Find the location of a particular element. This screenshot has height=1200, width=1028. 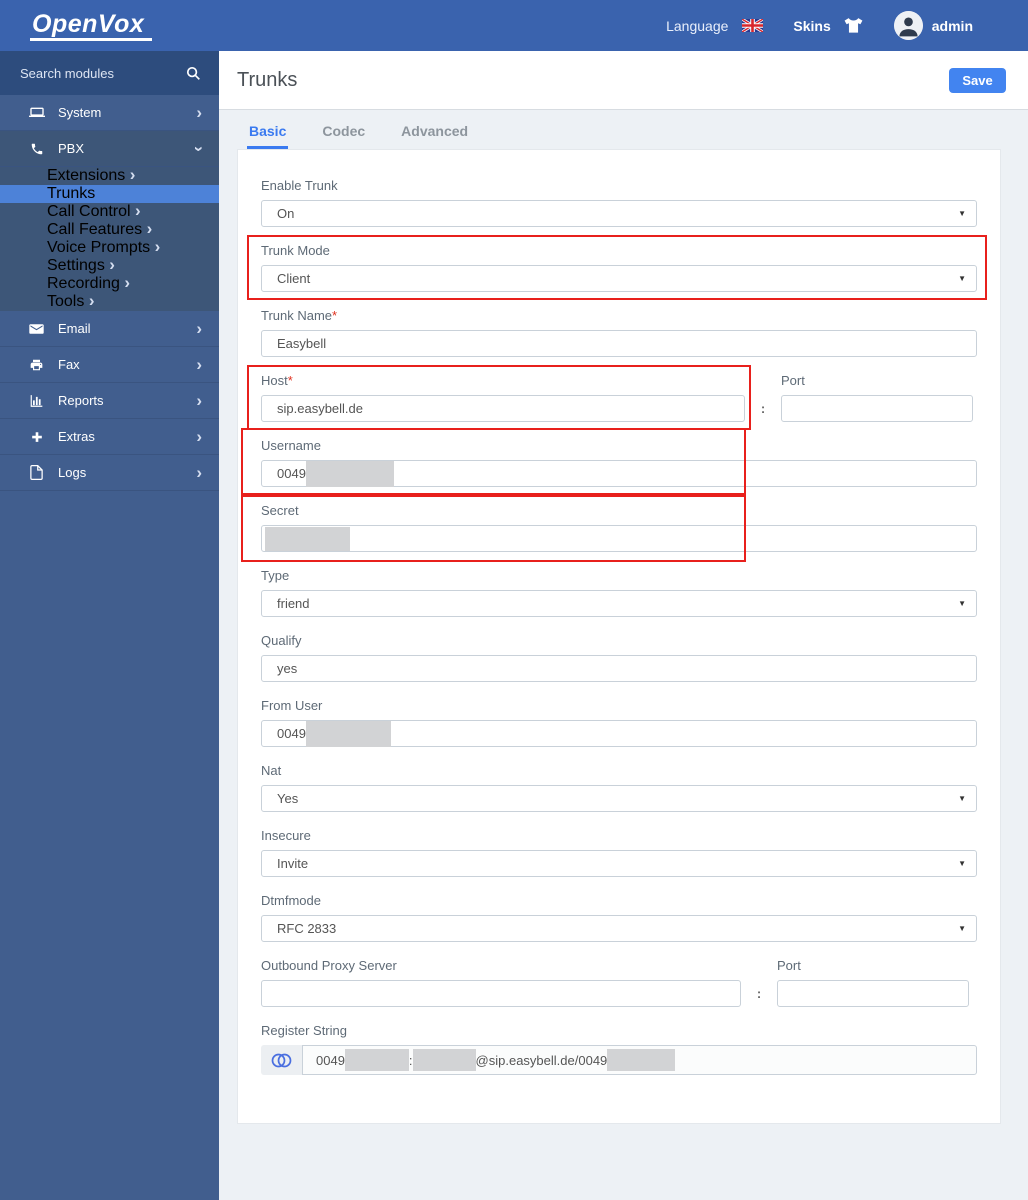

register-part1: 0049 is located at coordinates (330, 1060).